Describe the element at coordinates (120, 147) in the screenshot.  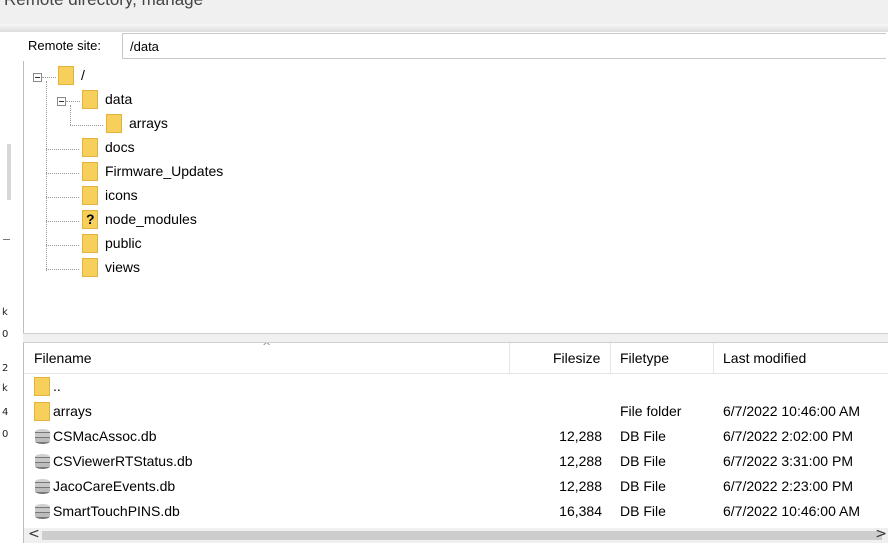
I see `tree-item-label: docs` at that location.